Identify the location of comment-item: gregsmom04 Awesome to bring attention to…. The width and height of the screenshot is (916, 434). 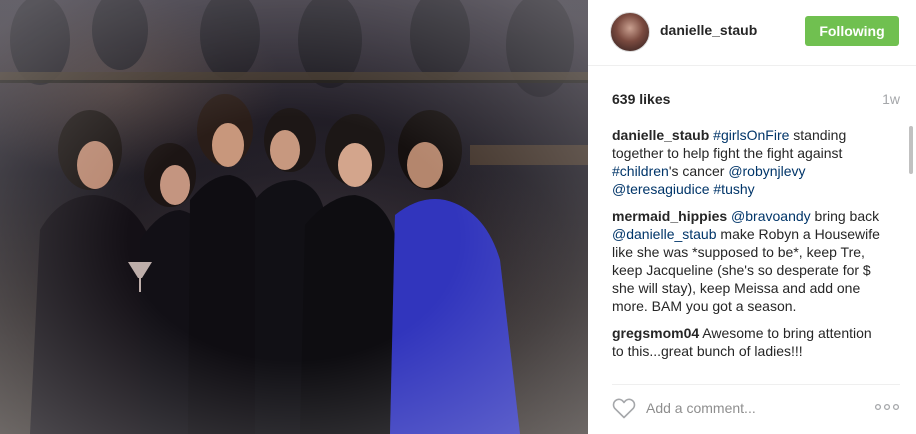
(746, 342).